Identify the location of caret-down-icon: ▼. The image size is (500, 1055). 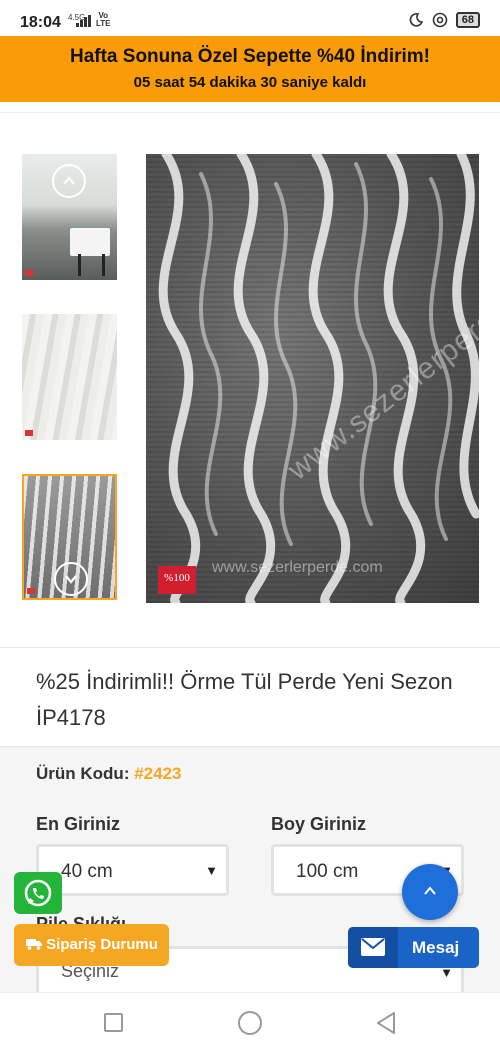
(211, 870).